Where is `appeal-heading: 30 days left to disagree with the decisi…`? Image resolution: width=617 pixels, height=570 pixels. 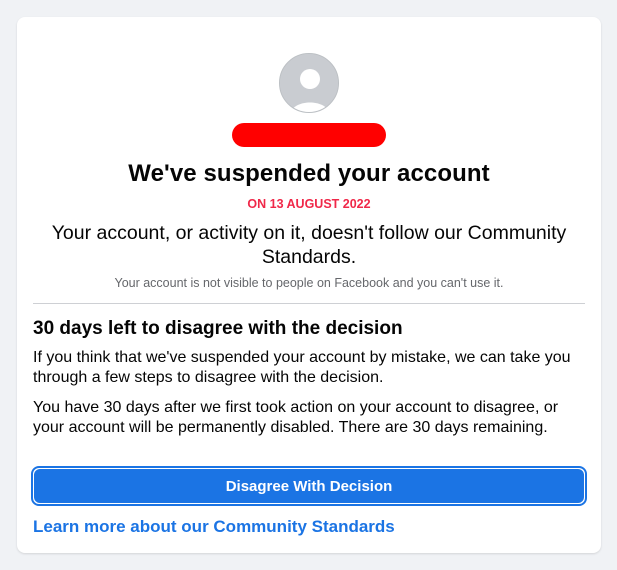
appeal-heading: 30 days left to disagree with the decisi… is located at coordinates (218, 328).